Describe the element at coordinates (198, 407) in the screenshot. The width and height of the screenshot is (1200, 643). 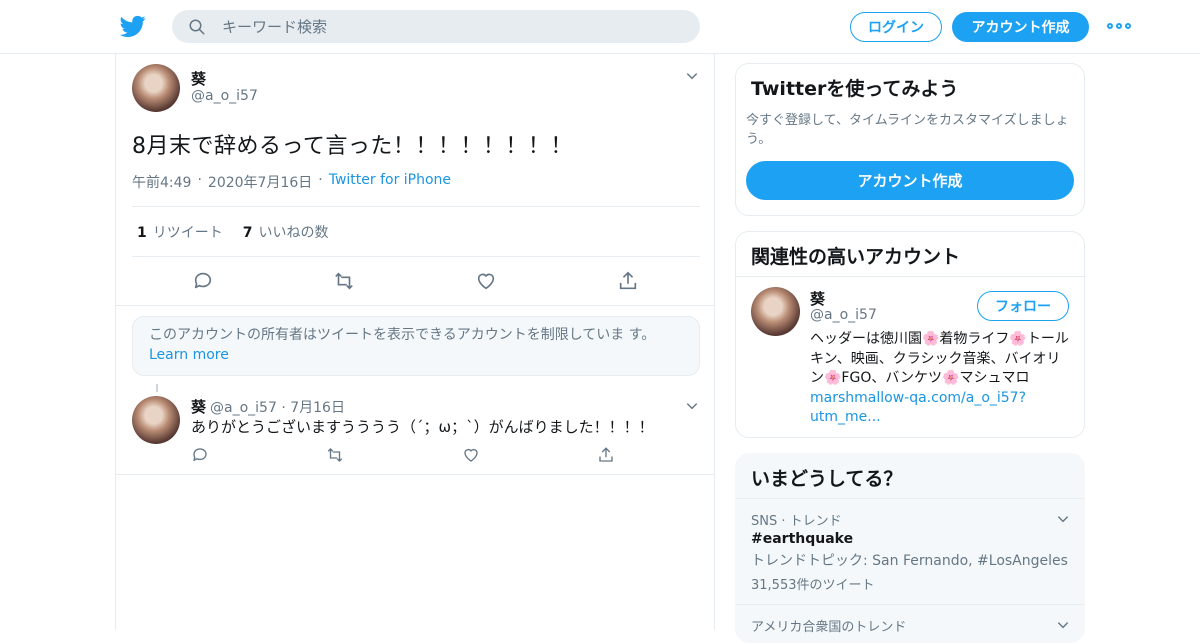
I see `reply-author-name: 葵` at that location.